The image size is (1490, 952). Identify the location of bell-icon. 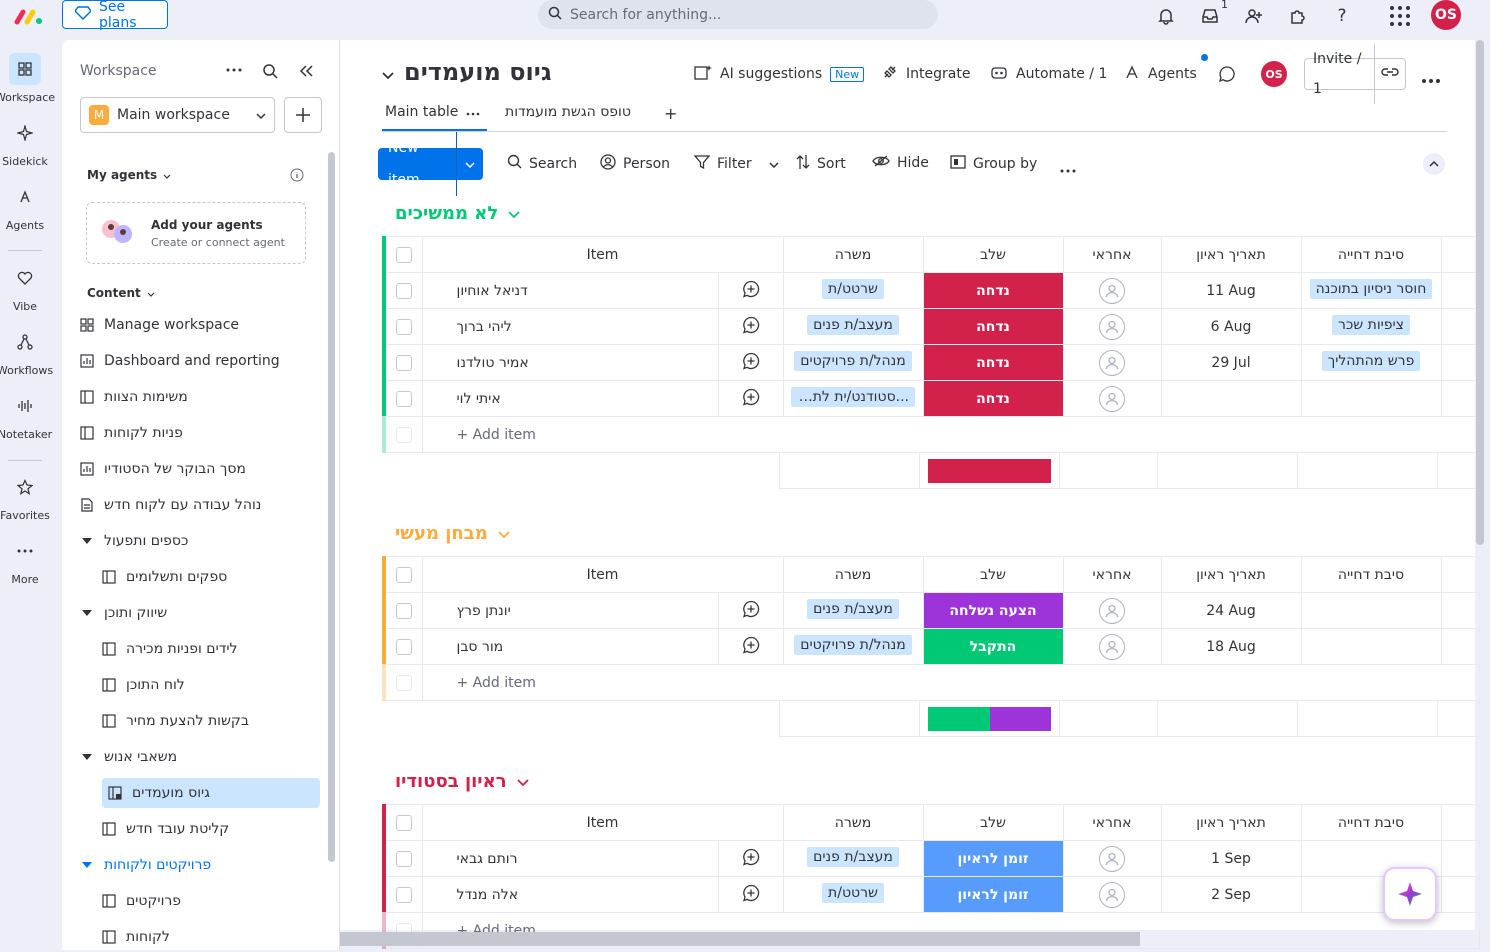
(1166, 16).